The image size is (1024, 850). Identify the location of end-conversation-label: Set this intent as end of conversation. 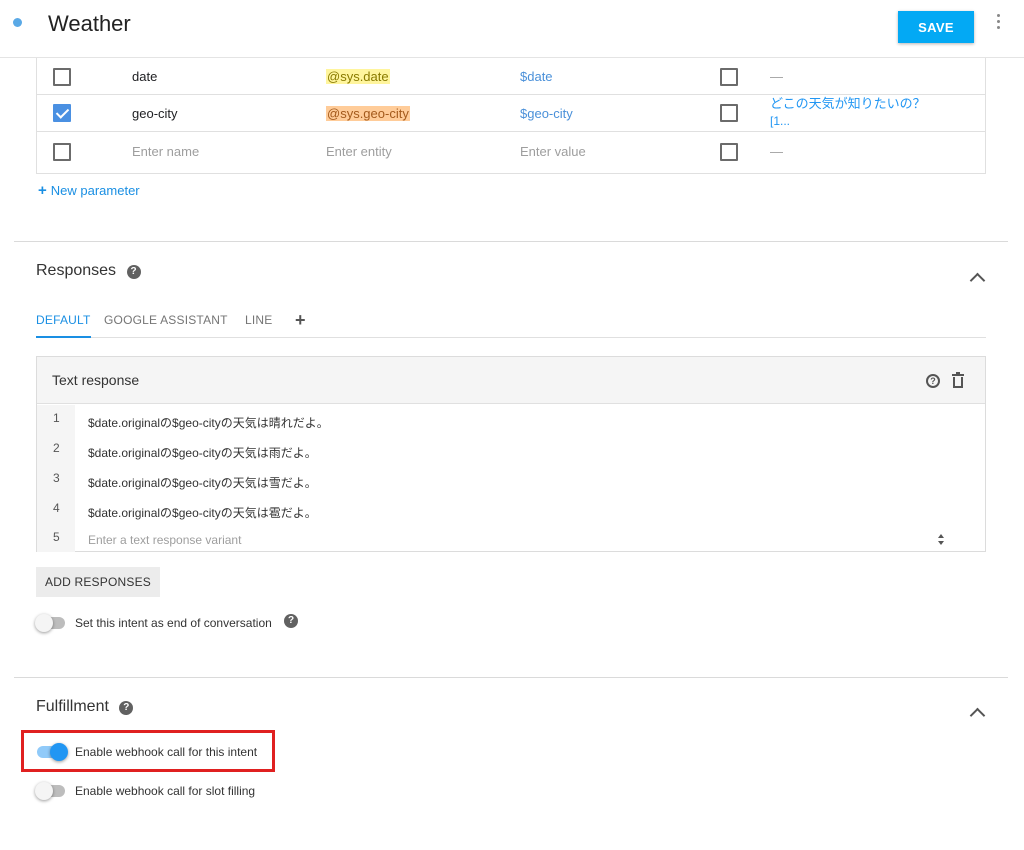
(173, 623).